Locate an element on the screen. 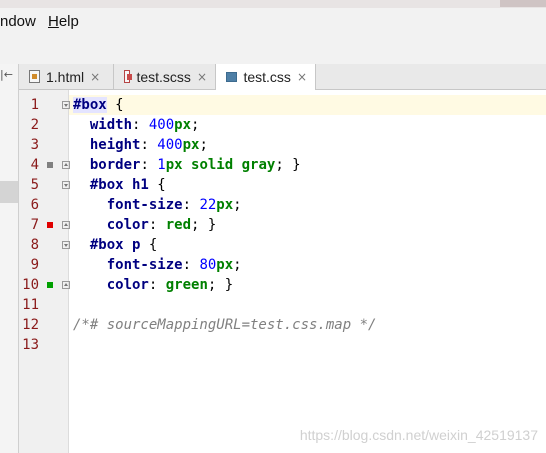 The image size is (546, 453). color-preview-green-icon is located at coordinates (50, 285).